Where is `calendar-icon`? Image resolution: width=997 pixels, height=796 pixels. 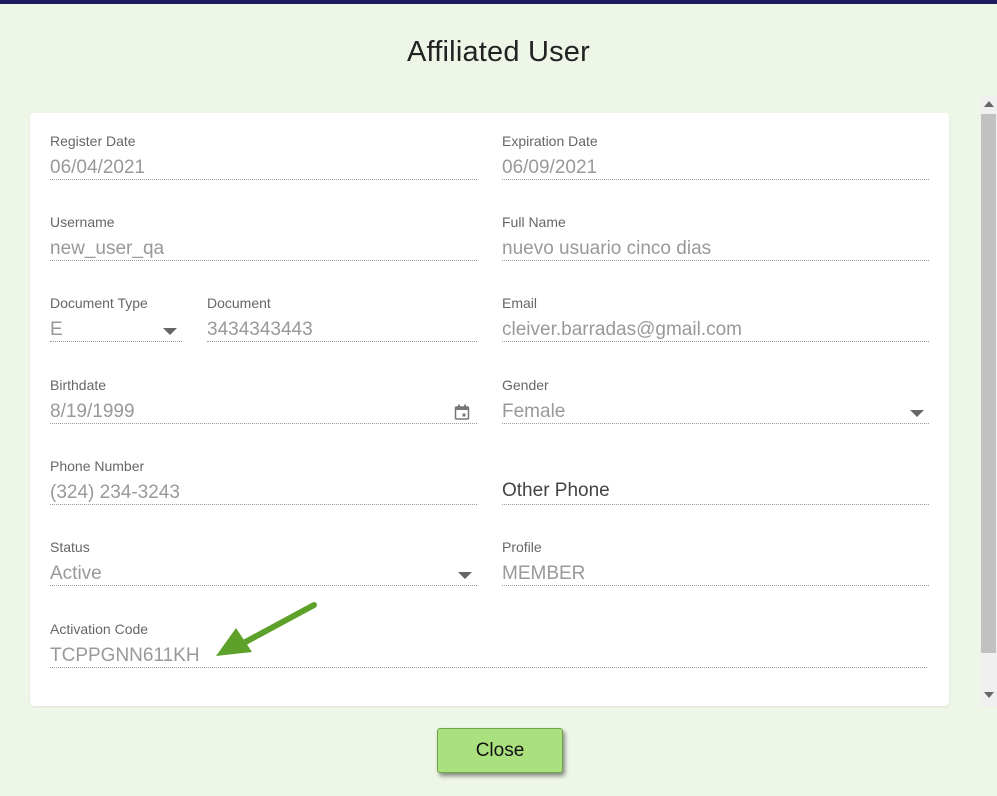
calendar-icon is located at coordinates (462, 412).